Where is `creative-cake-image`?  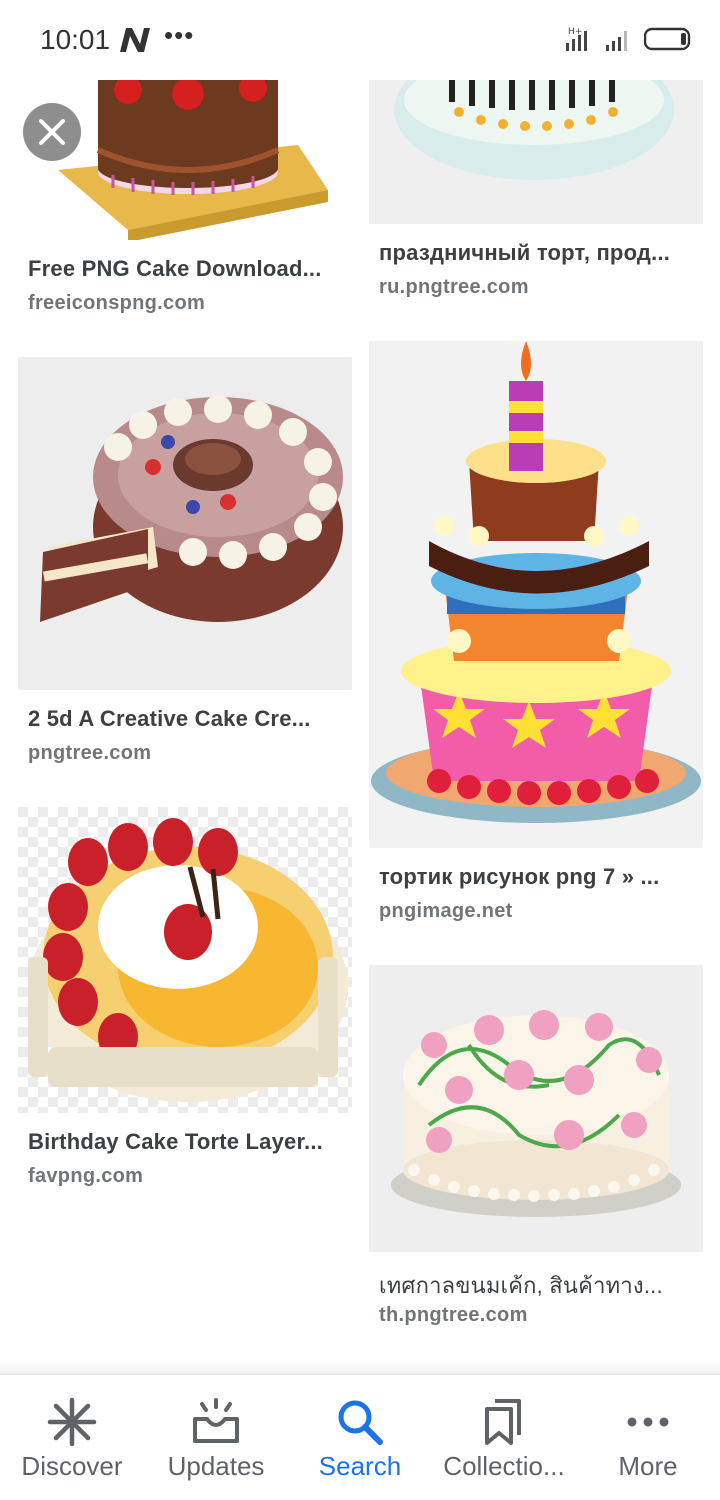 creative-cake-image is located at coordinates (185, 523).